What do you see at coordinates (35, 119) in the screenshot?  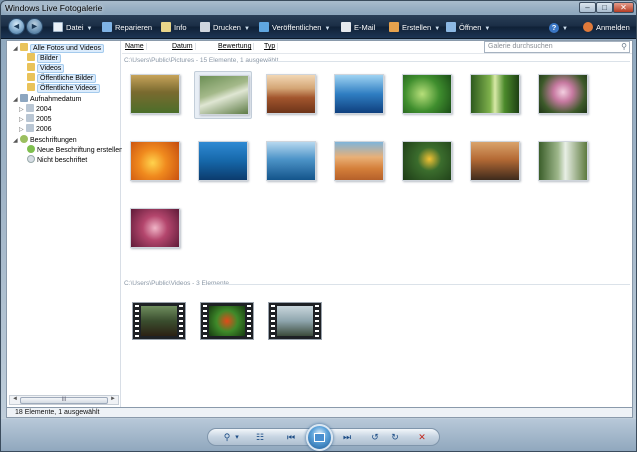 I see `tree-item-year-2005: ▷ 2005` at bounding box center [35, 119].